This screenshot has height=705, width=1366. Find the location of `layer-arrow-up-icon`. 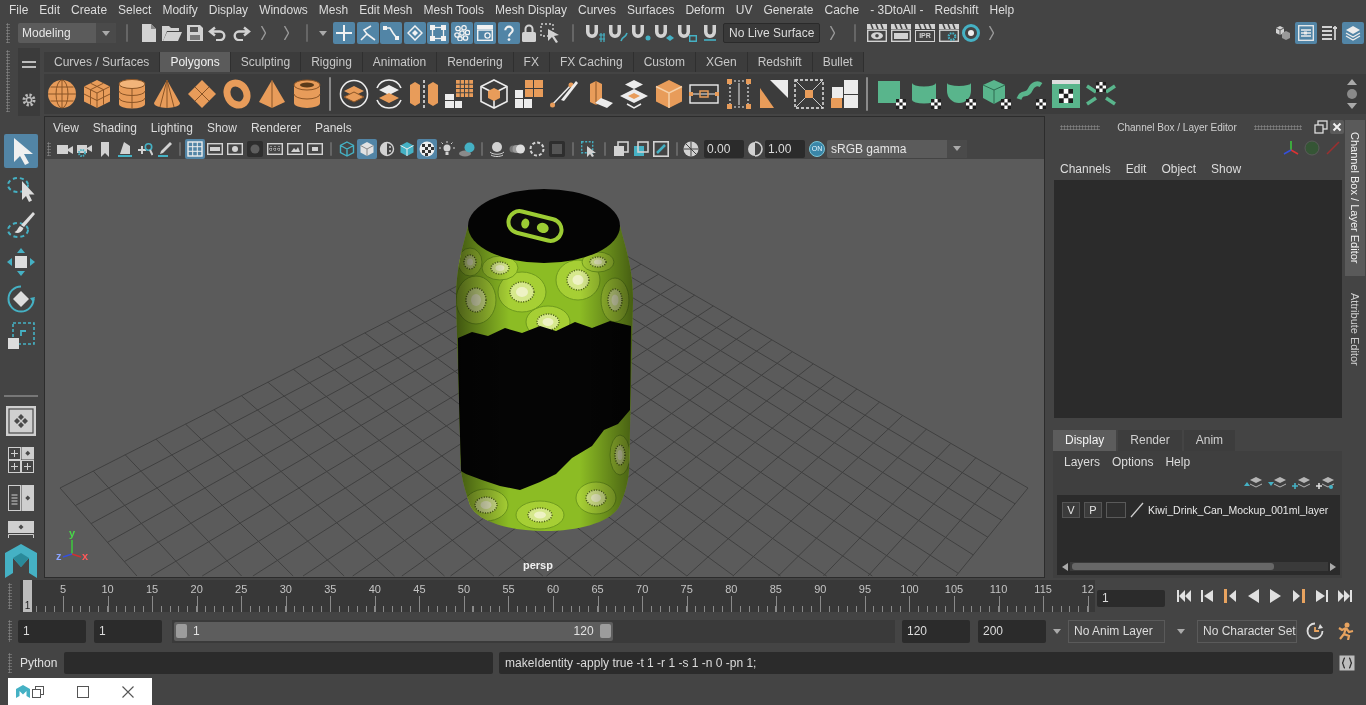

layer-arrow-up-icon is located at coordinates (1253, 483).